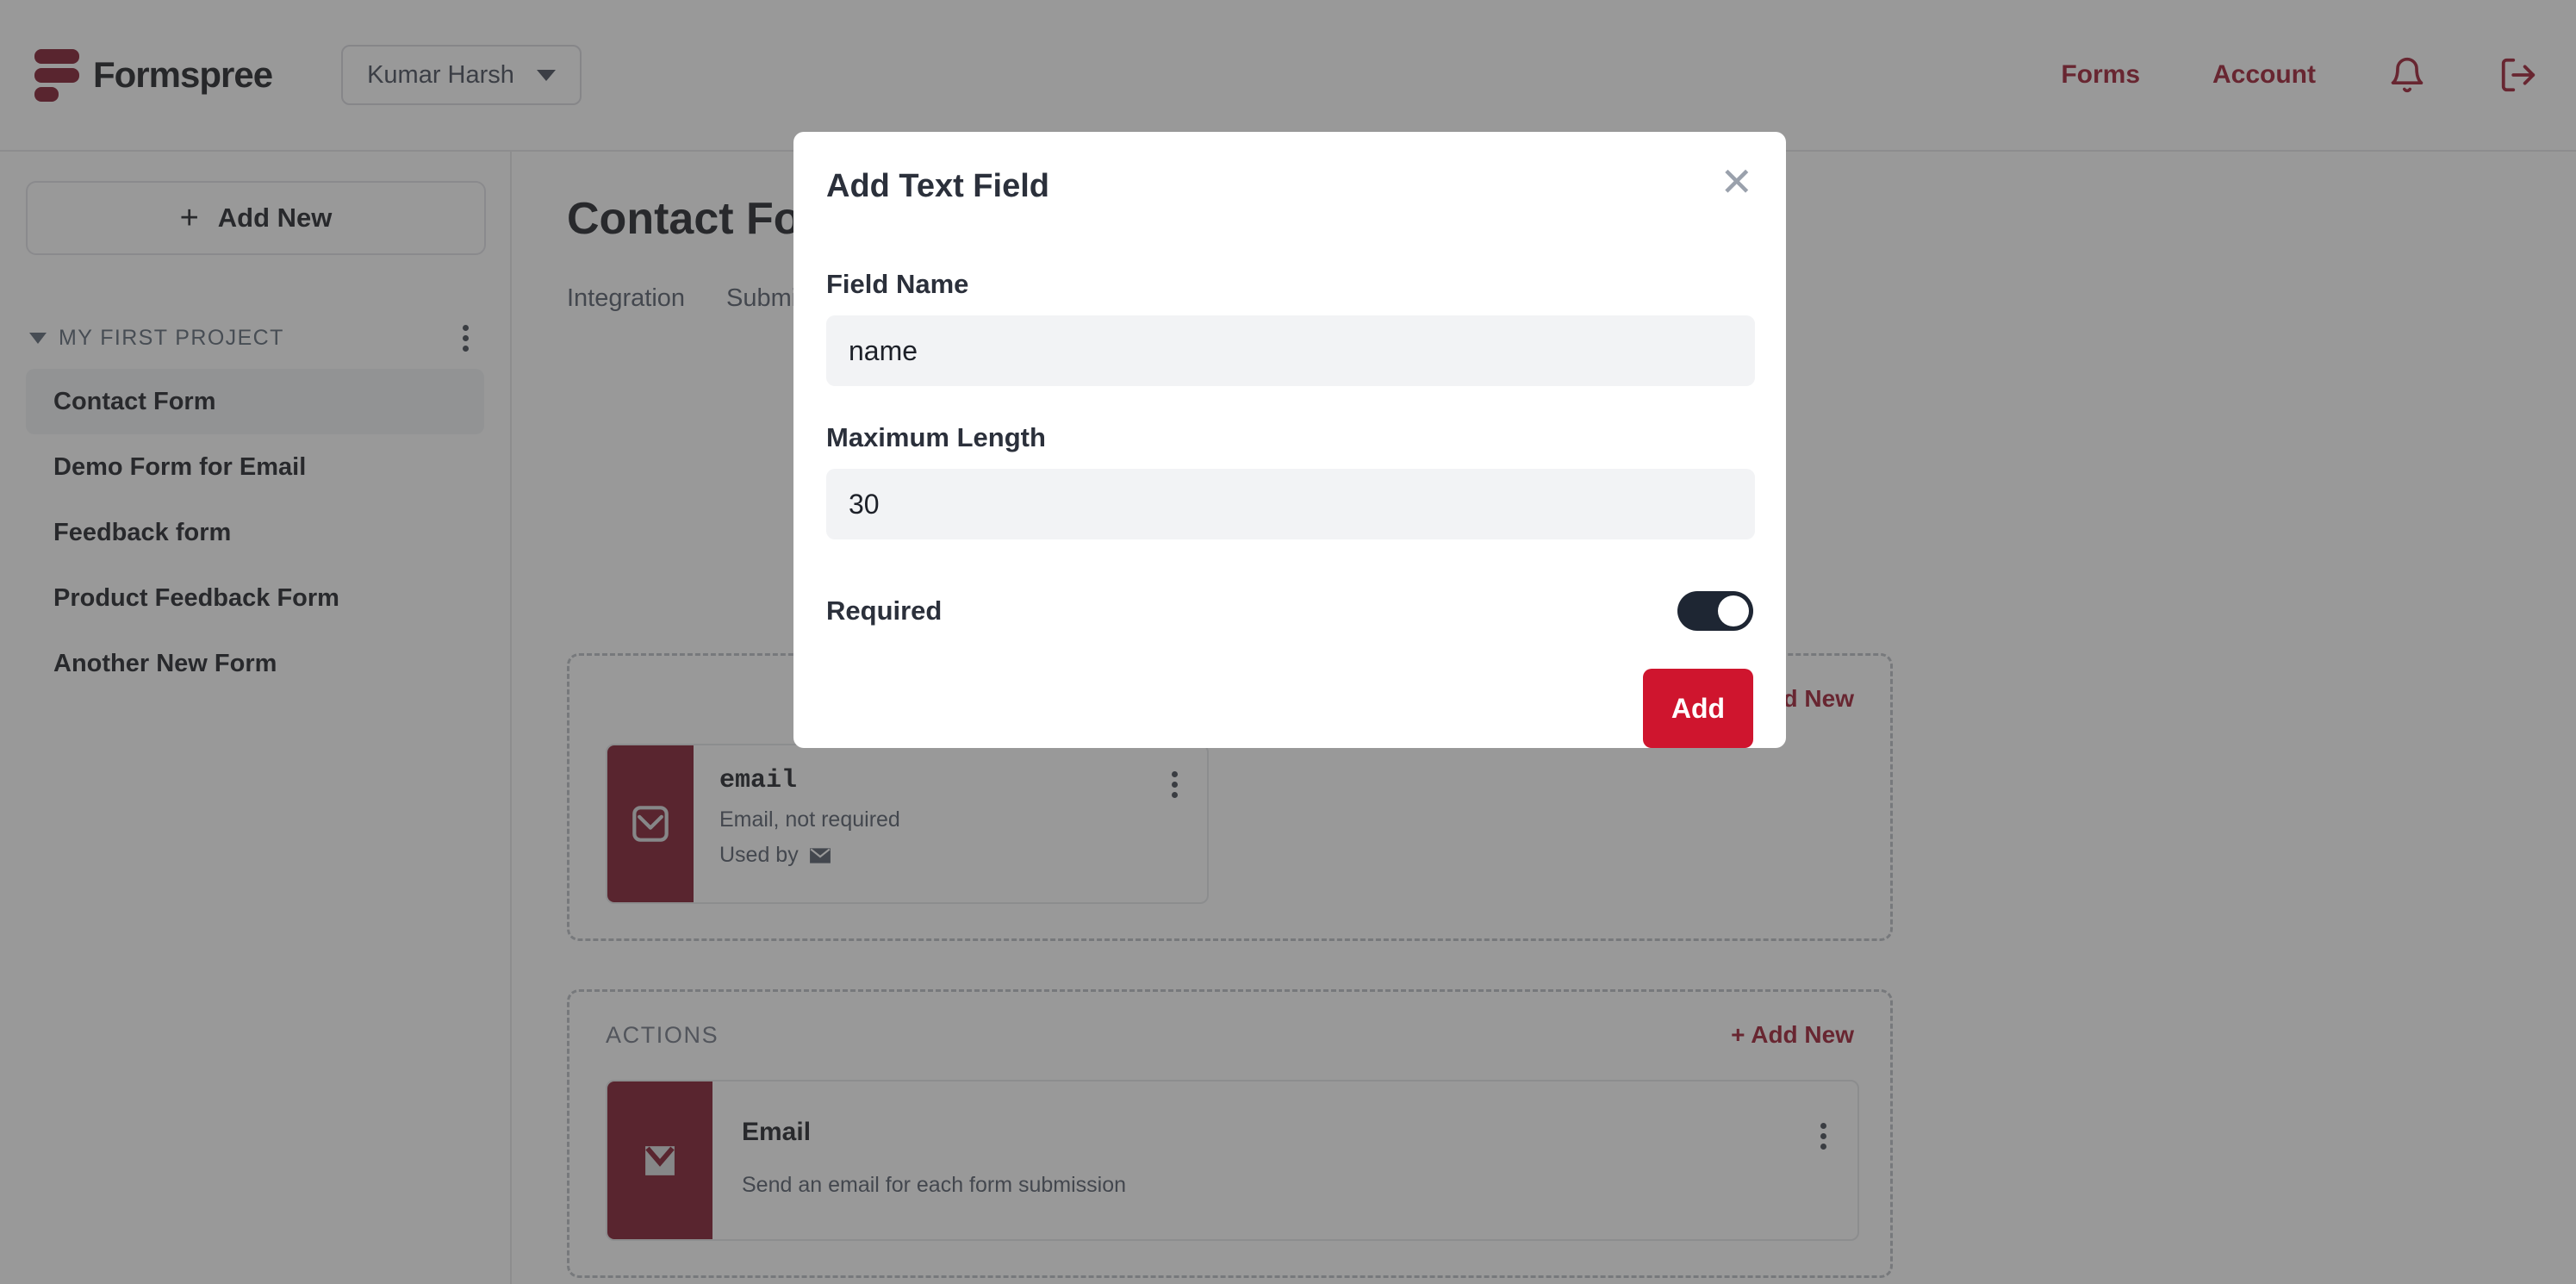  I want to click on add-button: Add, so click(1698, 709).